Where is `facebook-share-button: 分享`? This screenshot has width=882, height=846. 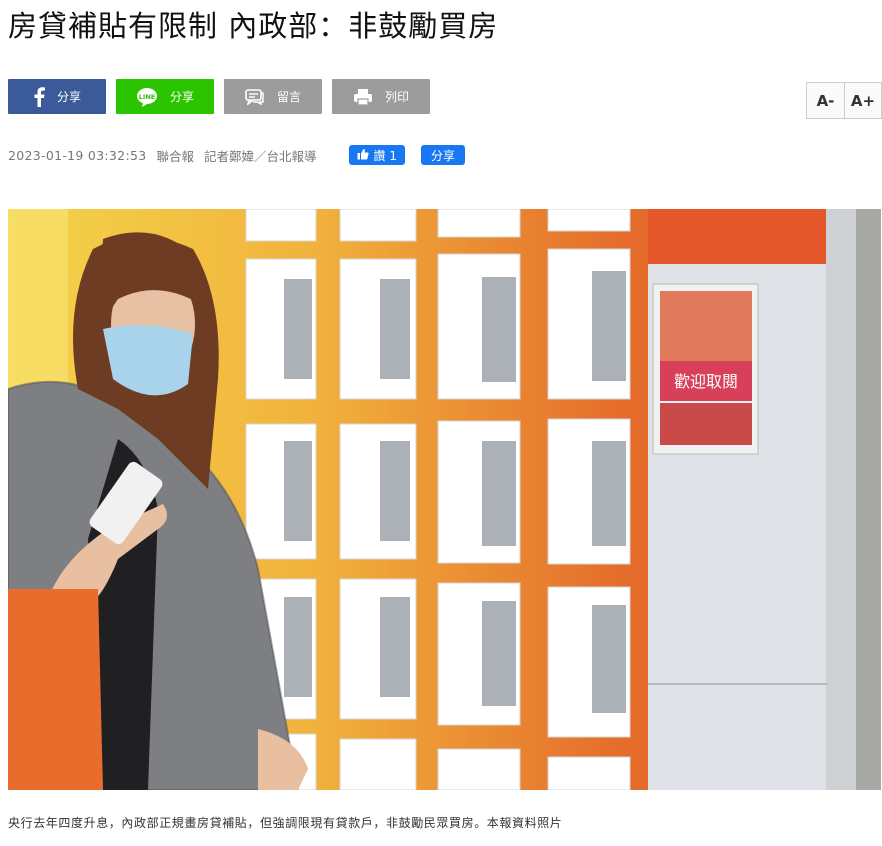
facebook-share-button: 分享 is located at coordinates (57, 96).